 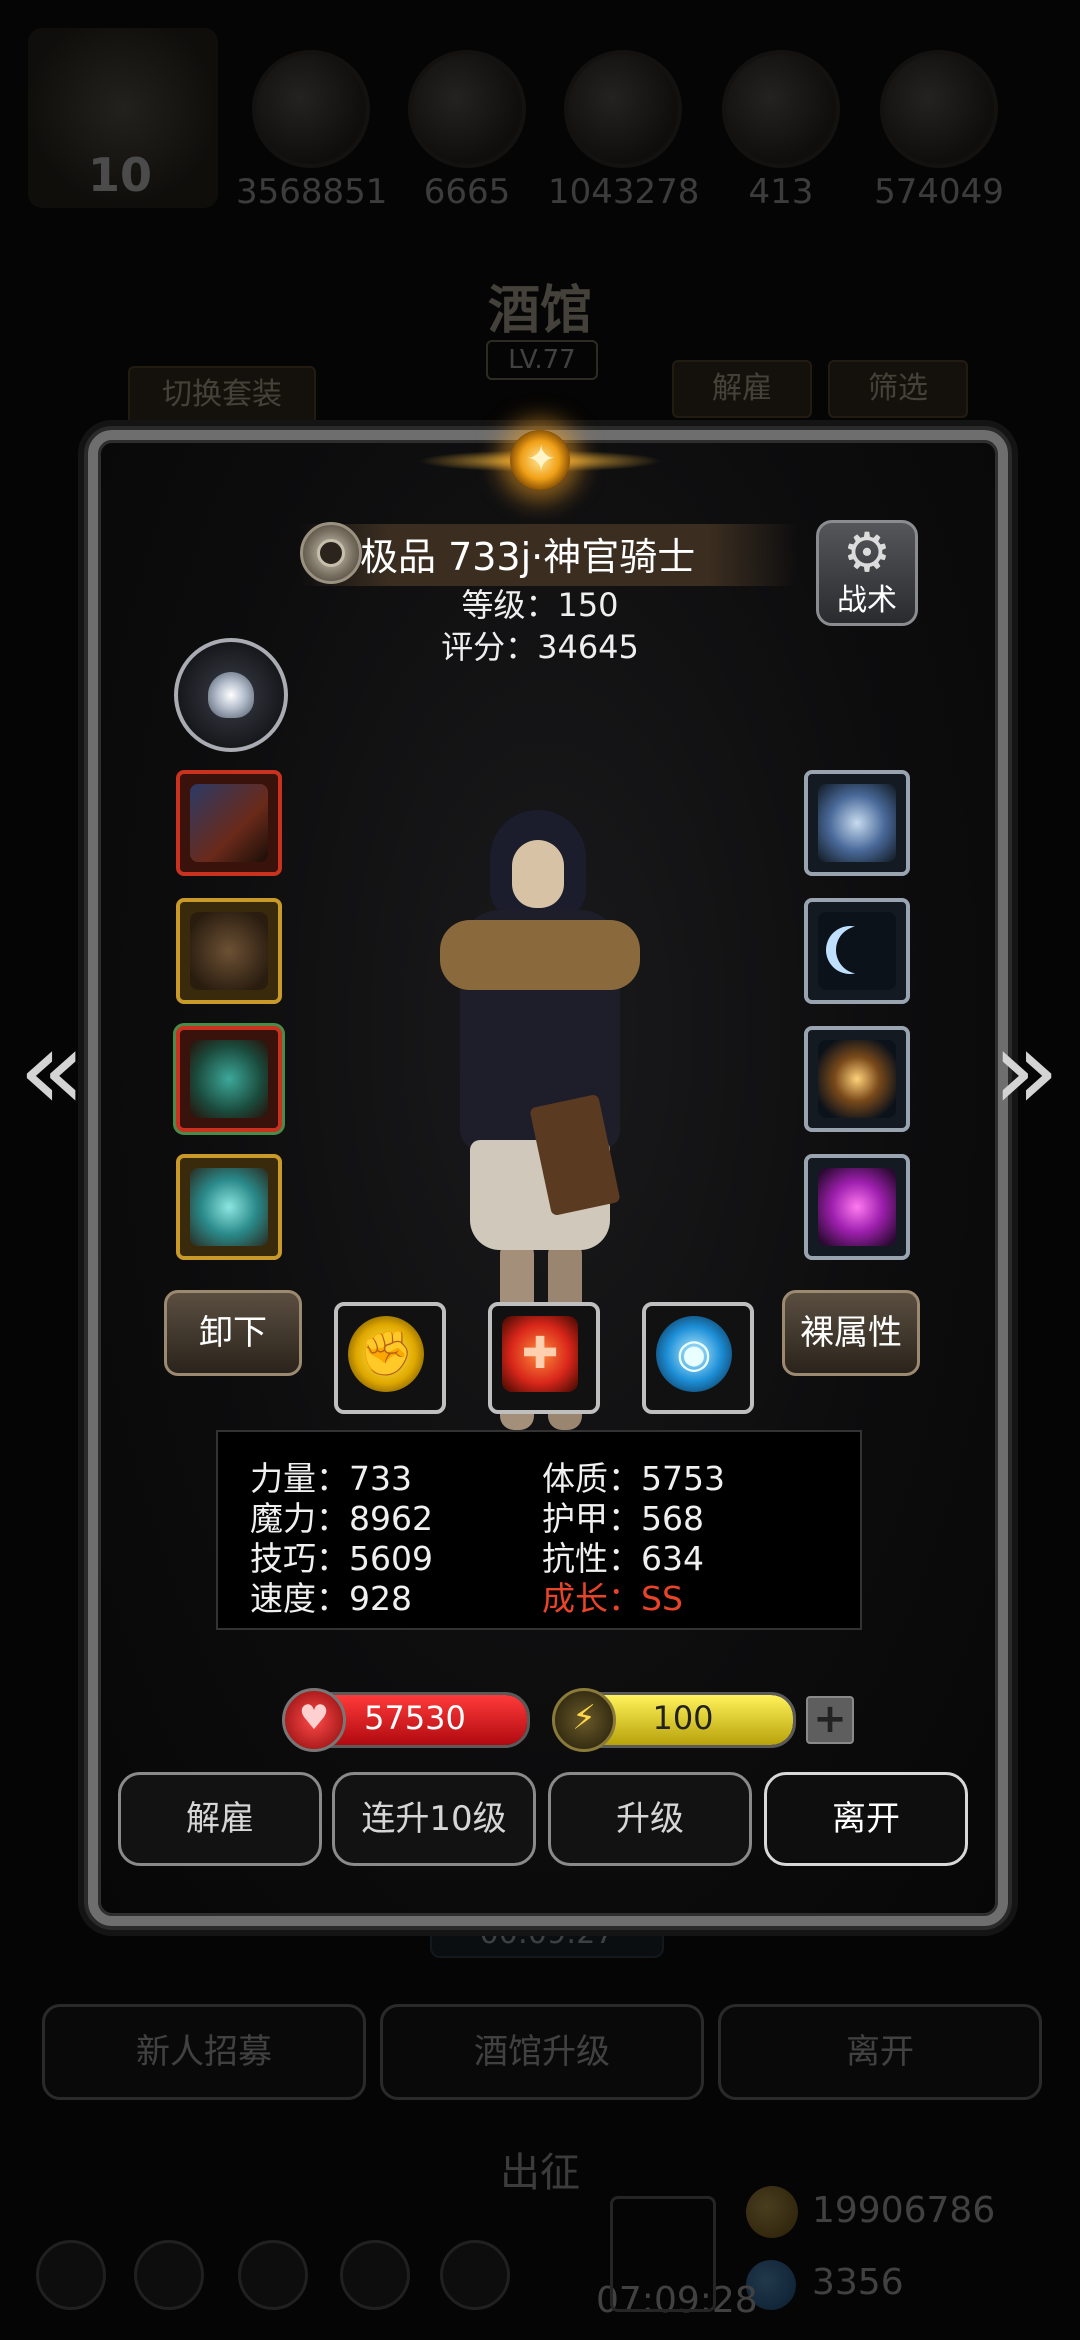 What do you see at coordinates (331, 1598) in the screenshot?
I see `stat-speed: 速度：928` at bounding box center [331, 1598].